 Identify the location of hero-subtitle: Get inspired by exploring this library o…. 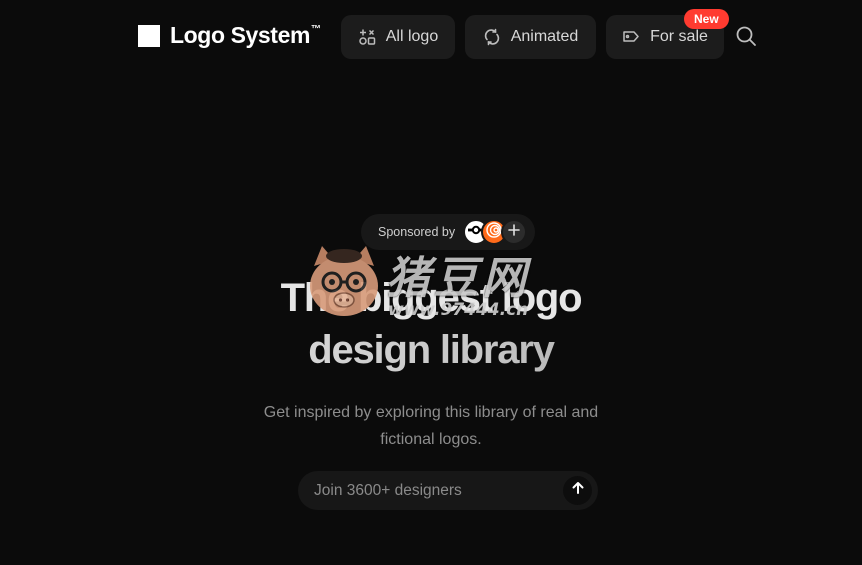
(431, 426).